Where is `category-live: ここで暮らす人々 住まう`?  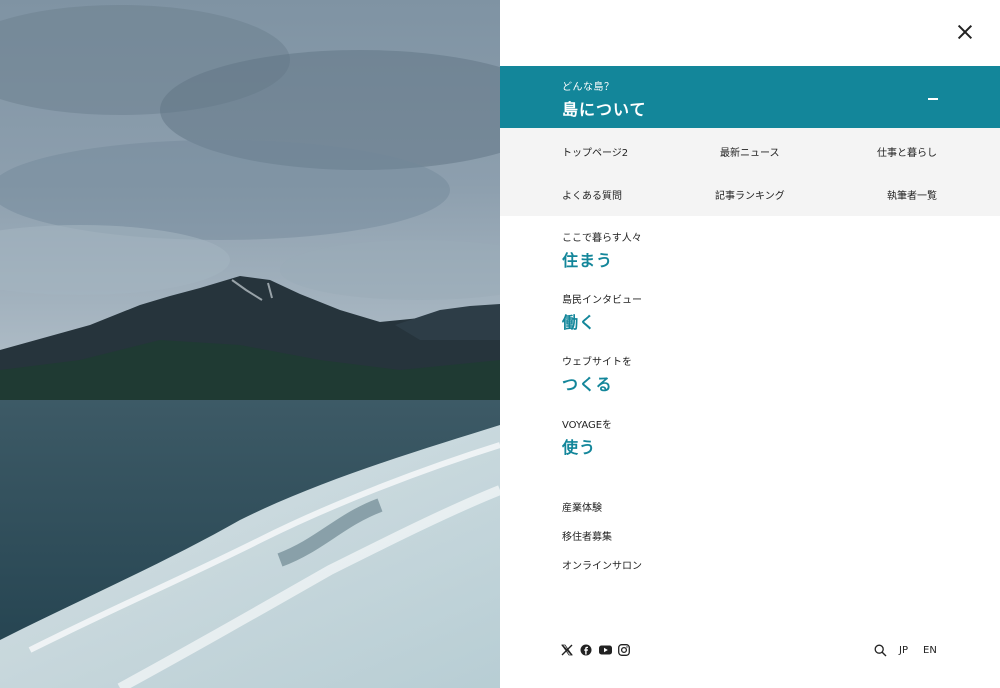 category-live: ここで暮らす人々 住まう is located at coordinates (602, 250).